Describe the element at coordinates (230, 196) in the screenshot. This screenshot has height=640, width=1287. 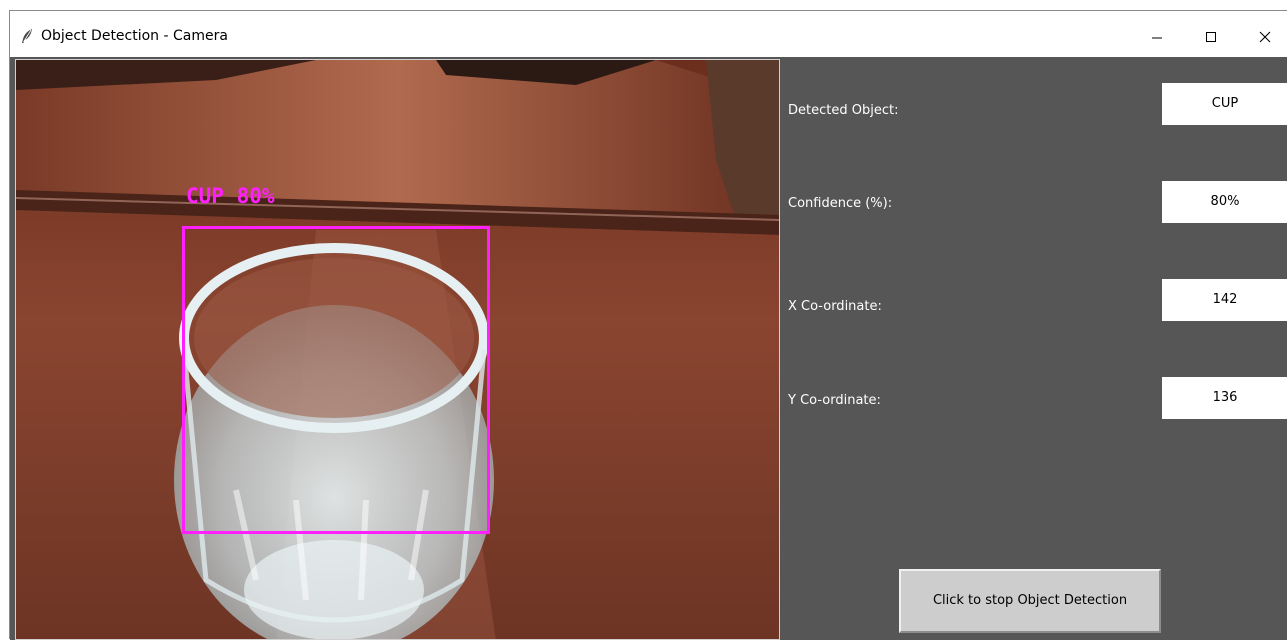
I see `detection-overlay-label: CUP 80%` at that location.